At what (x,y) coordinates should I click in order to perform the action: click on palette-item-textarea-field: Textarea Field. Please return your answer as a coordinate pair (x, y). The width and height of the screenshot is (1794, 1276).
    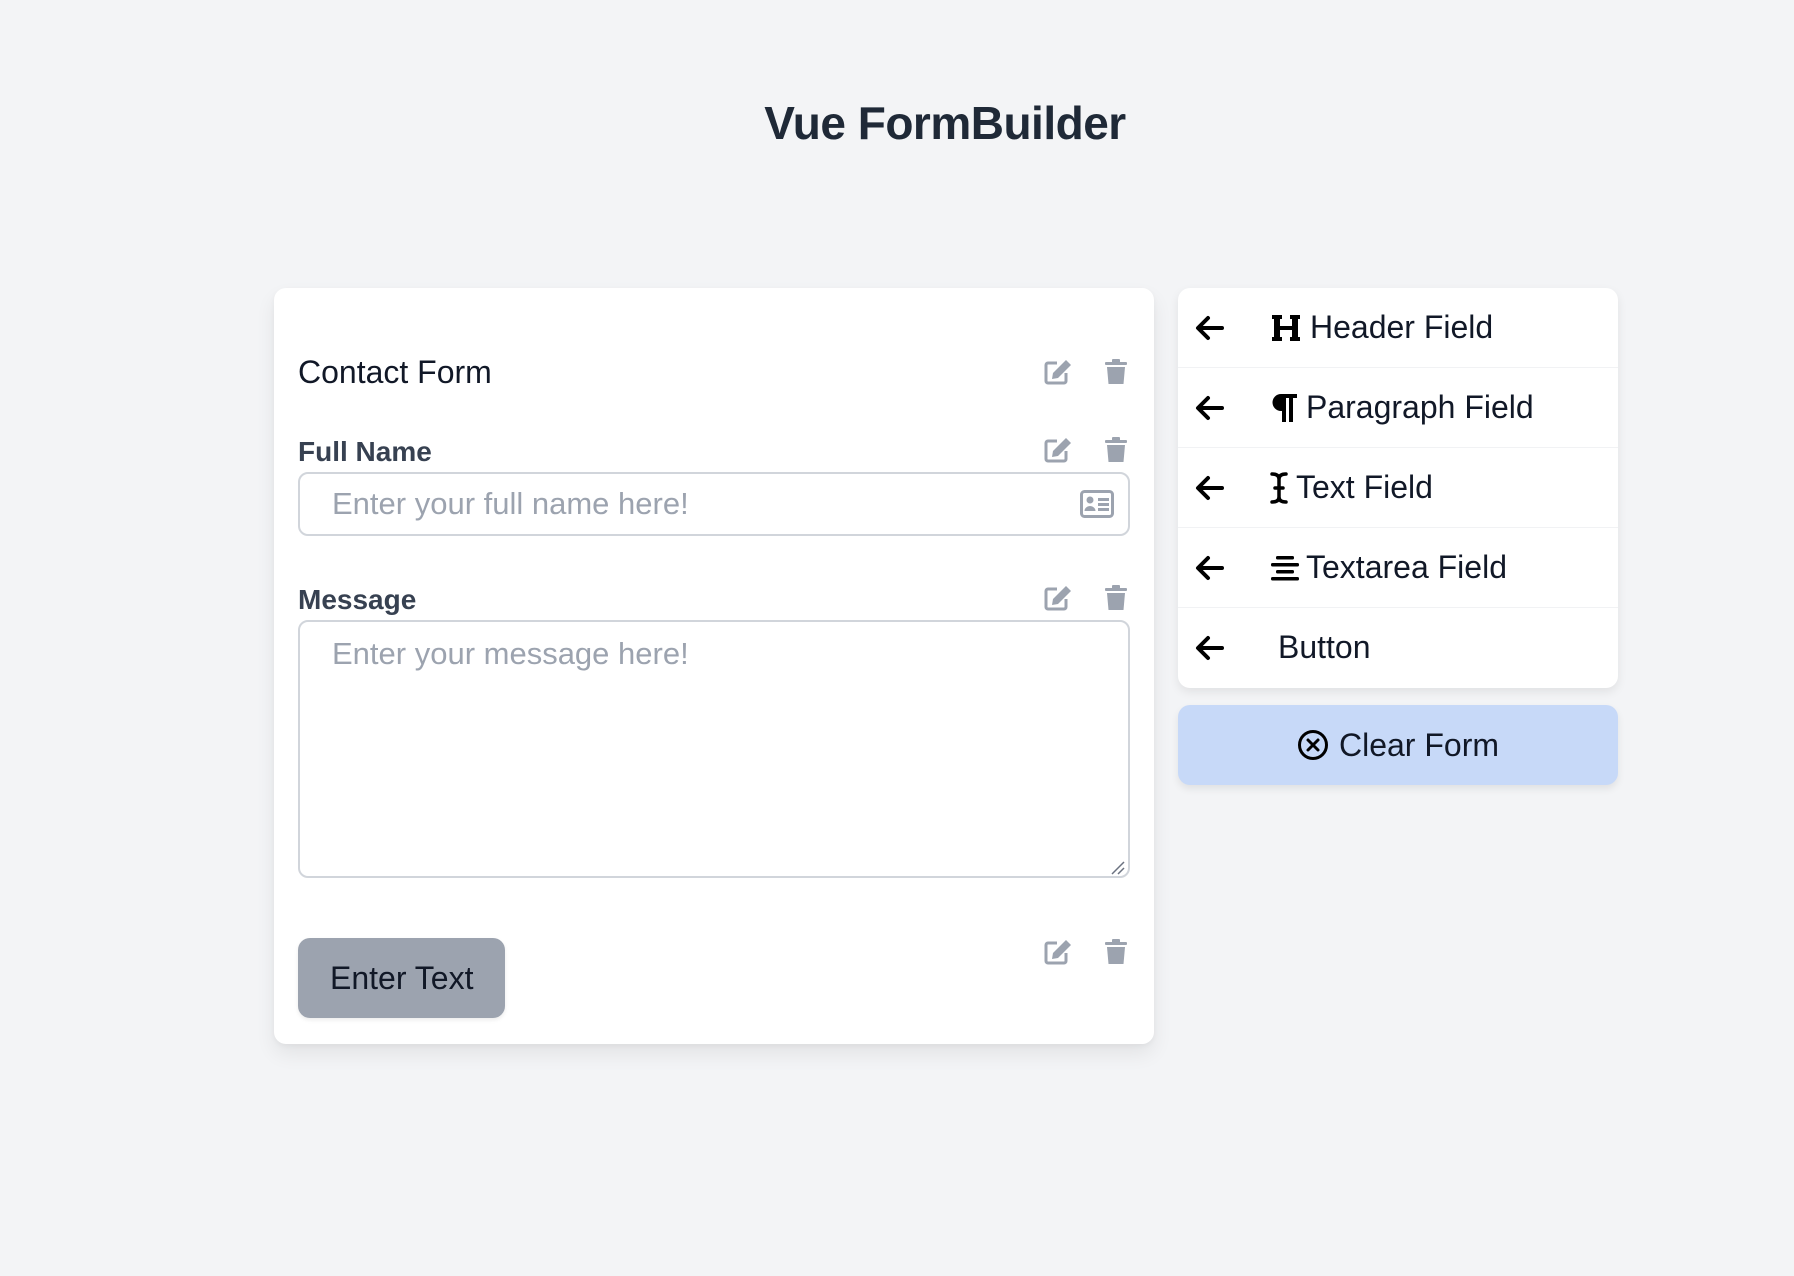
    Looking at the image, I should click on (1398, 568).